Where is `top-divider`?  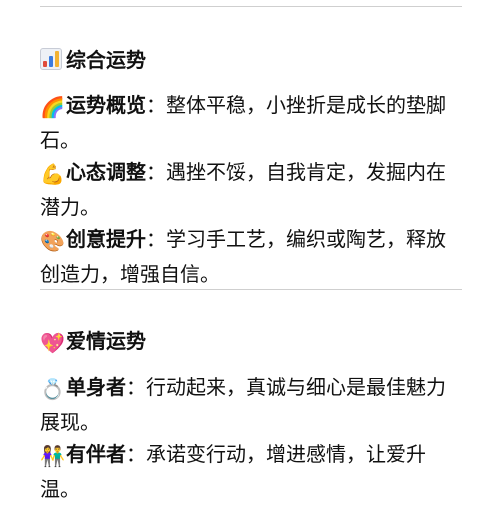 top-divider is located at coordinates (251, 6).